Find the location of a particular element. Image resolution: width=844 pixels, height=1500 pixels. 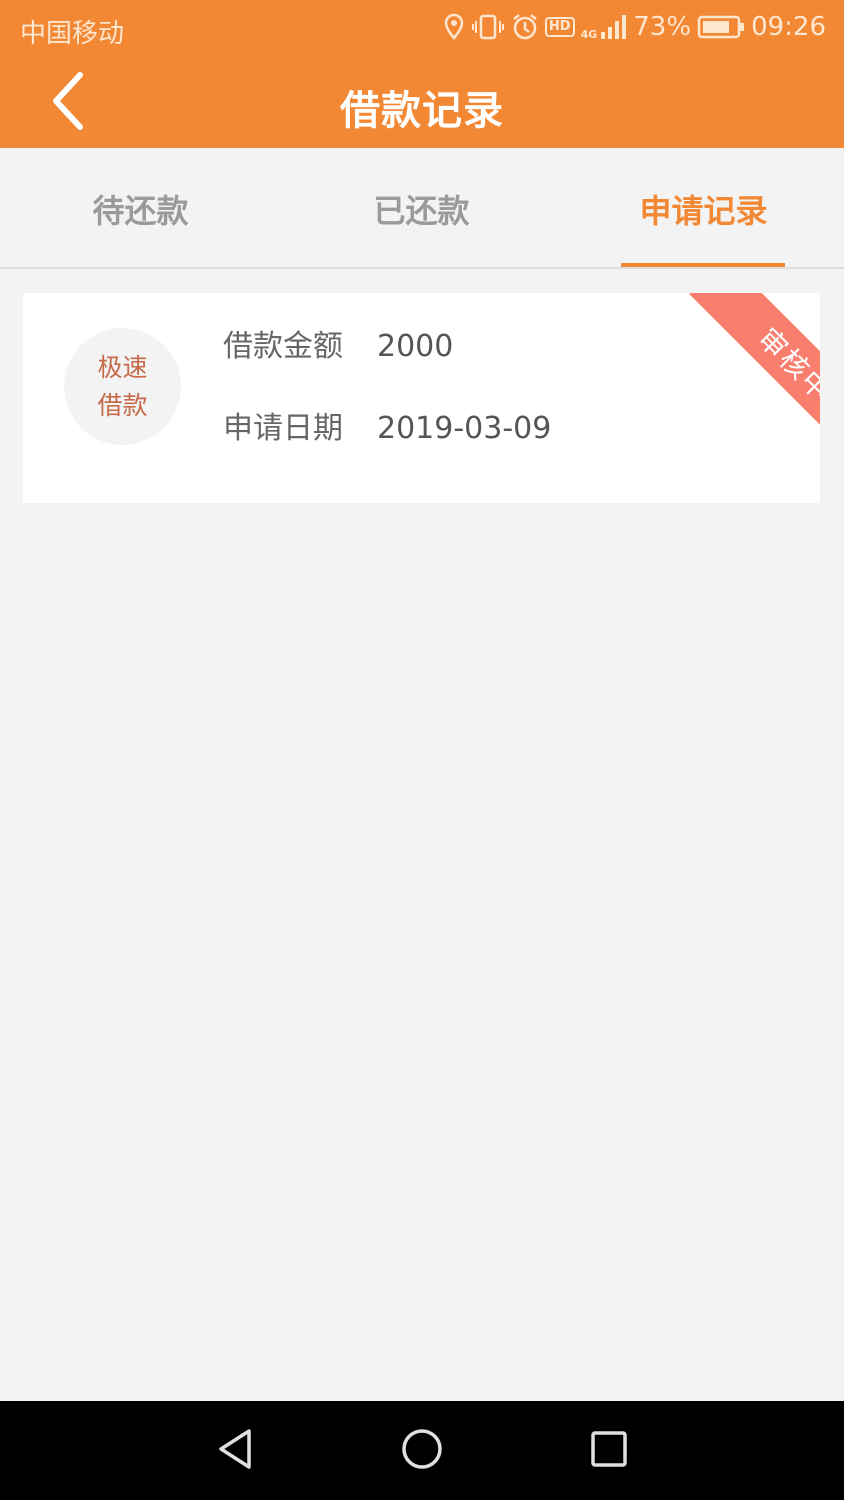

back-triangle-icon is located at coordinates (235, 1451).